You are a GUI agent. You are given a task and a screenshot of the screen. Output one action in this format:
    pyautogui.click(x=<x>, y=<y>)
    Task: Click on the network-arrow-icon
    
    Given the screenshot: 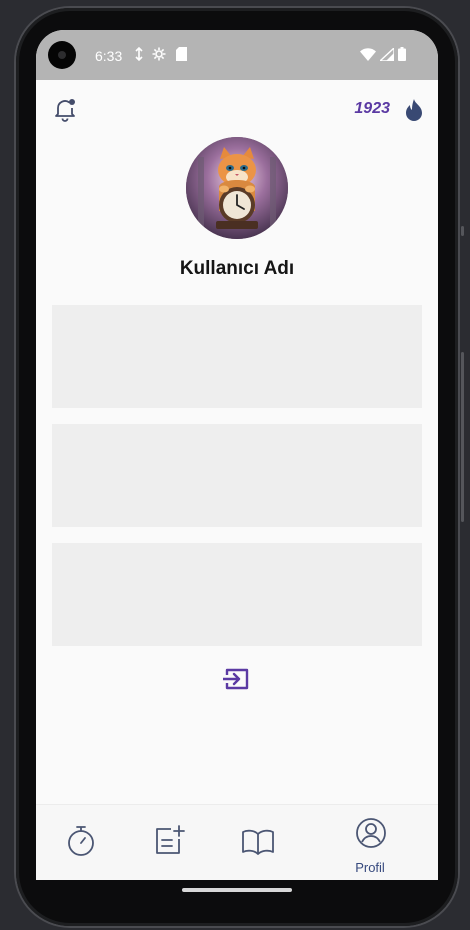 What is the action you would take?
    pyautogui.click(x=139, y=55)
    